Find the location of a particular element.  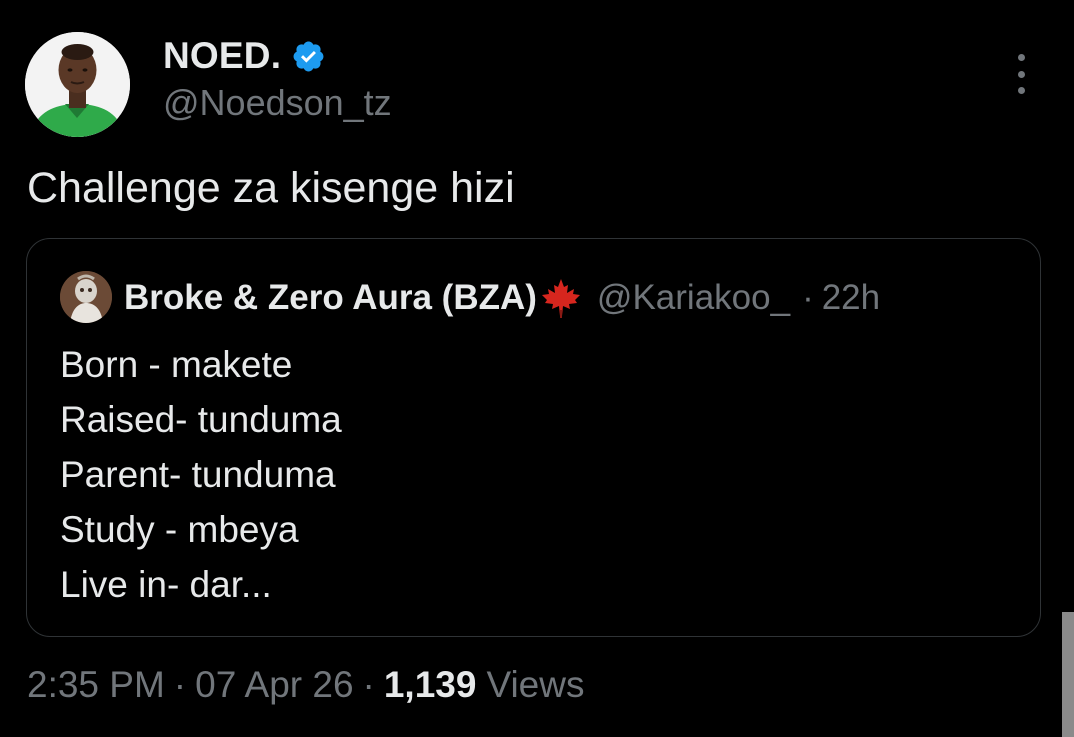

quote-header: Broke & Zero Aura (BZA) @Kariakoo_ · 22h is located at coordinates (502, 298).